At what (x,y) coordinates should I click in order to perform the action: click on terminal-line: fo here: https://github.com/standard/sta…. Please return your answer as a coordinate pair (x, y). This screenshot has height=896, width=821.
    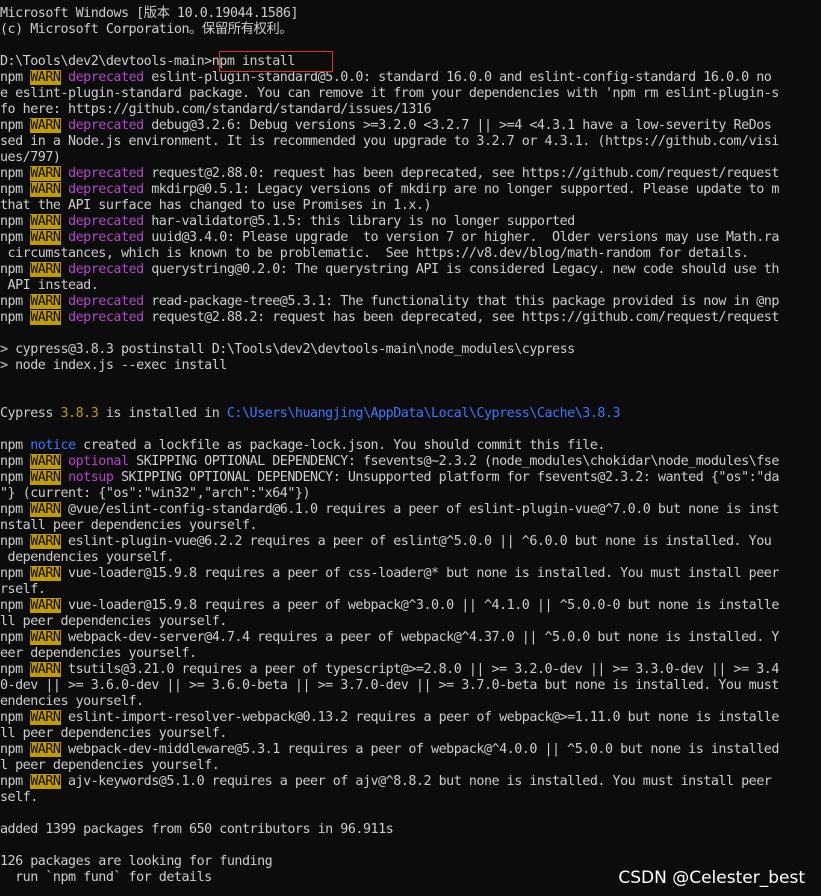
    Looking at the image, I should click on (216, 110).